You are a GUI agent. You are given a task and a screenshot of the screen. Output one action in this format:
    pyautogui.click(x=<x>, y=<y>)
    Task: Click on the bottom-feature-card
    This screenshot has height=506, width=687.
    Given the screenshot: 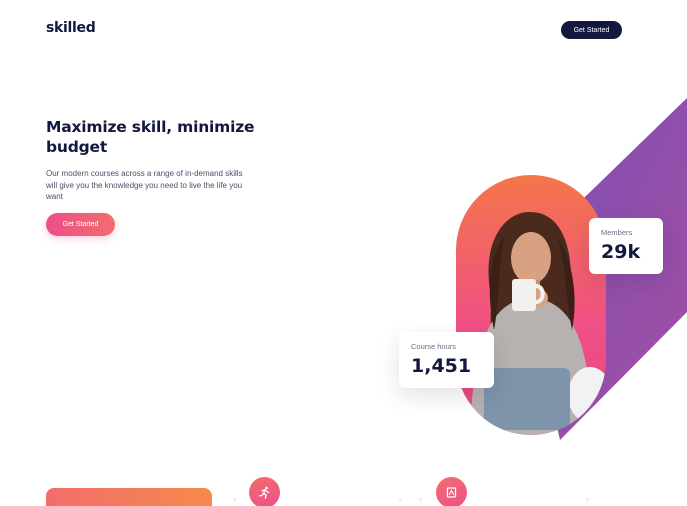 What is the action you would take?
    pyautogui.click(x=129, y=497)
    